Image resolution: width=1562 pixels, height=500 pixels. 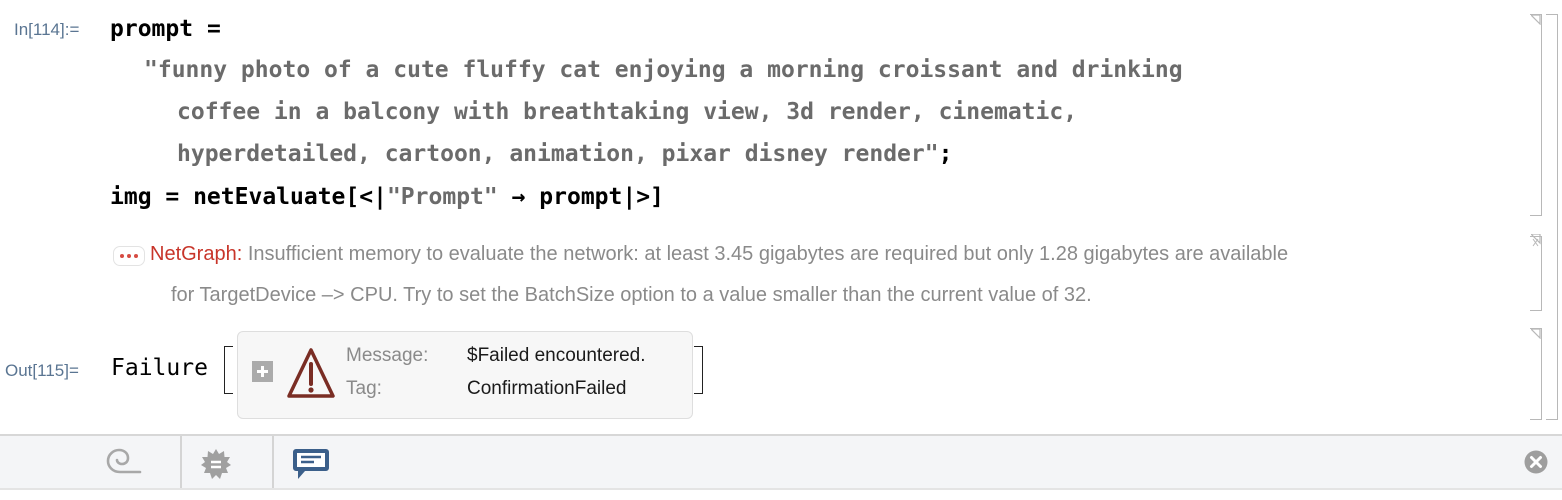 What do you see at coordinates (556, 355) in the screenshot?
I see `field-value-message: $Failed encountered.` at bounding box center [556, 355].